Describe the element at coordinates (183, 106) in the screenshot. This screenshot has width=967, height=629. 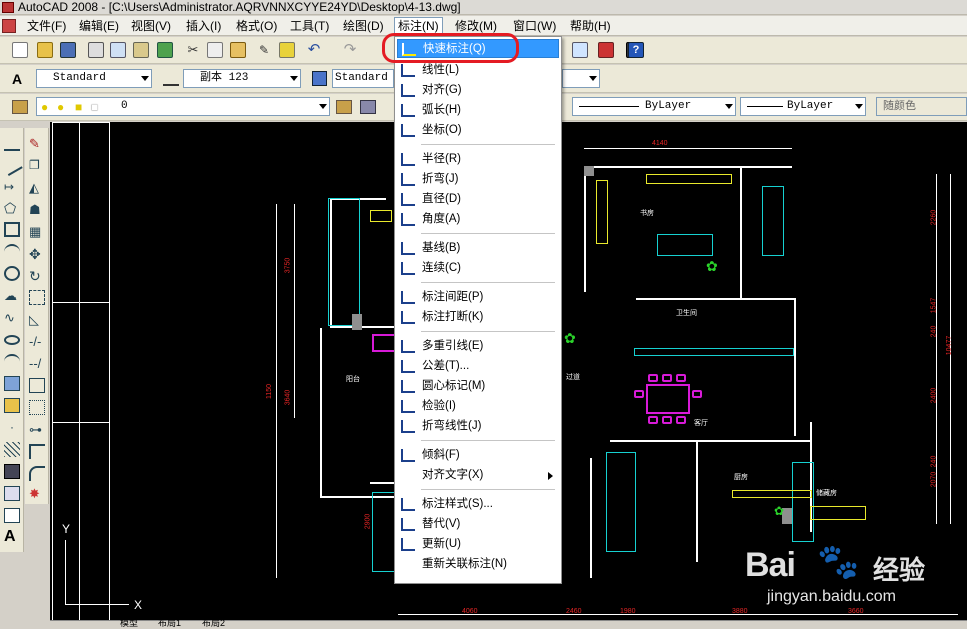
I see `layer-combo: ● ● ■ ■ 0` at that location.